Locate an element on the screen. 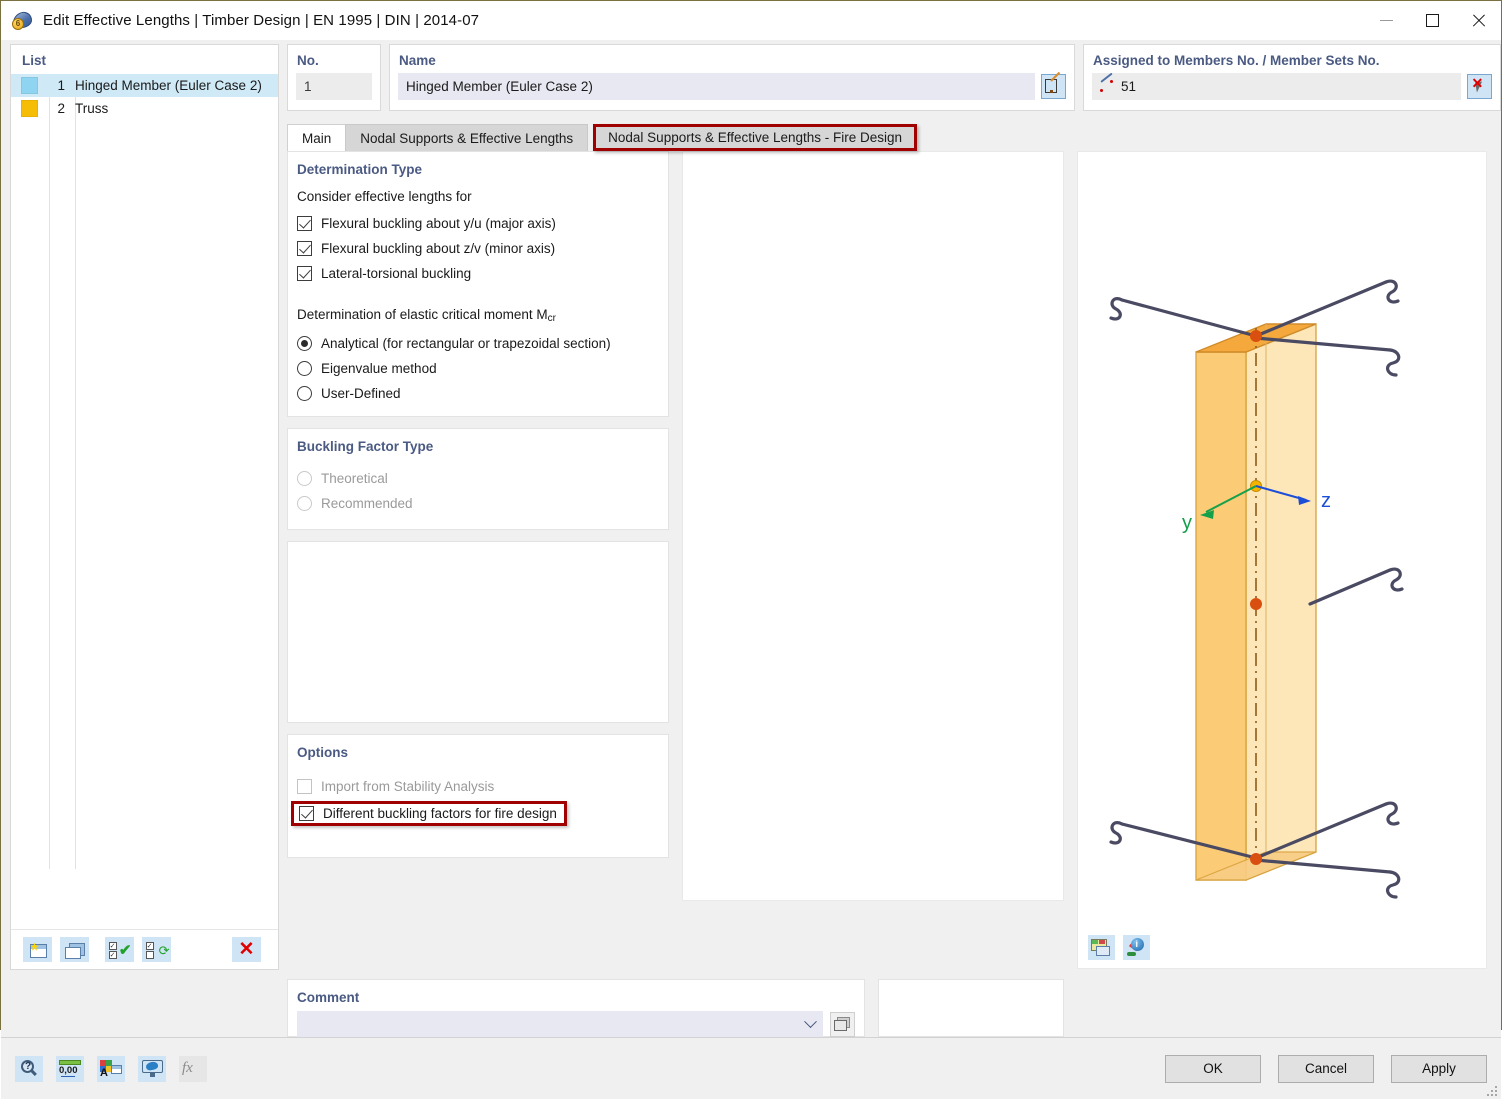 Image resolution: width=1502 pixels, height=1099 pixels. comment-template-button is located at coordinates (842, 1024).